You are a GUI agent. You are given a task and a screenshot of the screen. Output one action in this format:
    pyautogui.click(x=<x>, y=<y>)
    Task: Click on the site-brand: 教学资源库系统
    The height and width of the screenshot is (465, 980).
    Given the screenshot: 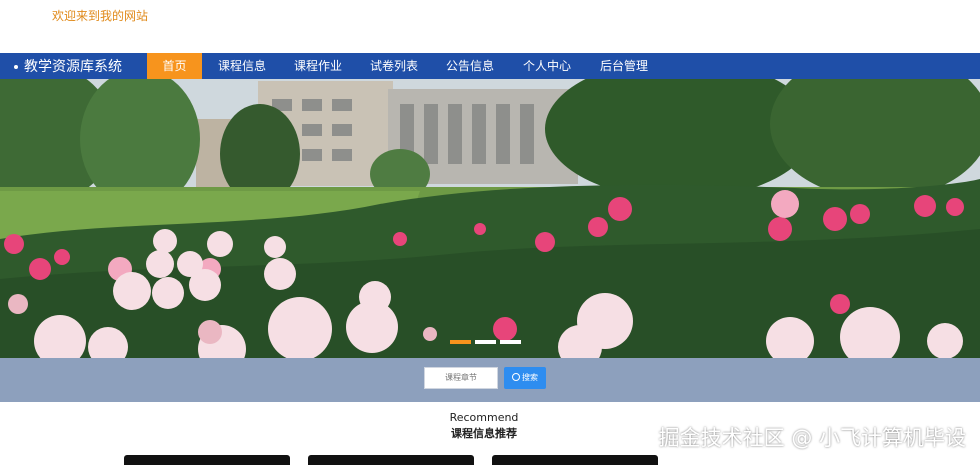 What is the action you would take?
    pyautogui.click(x=68, y=66)
    